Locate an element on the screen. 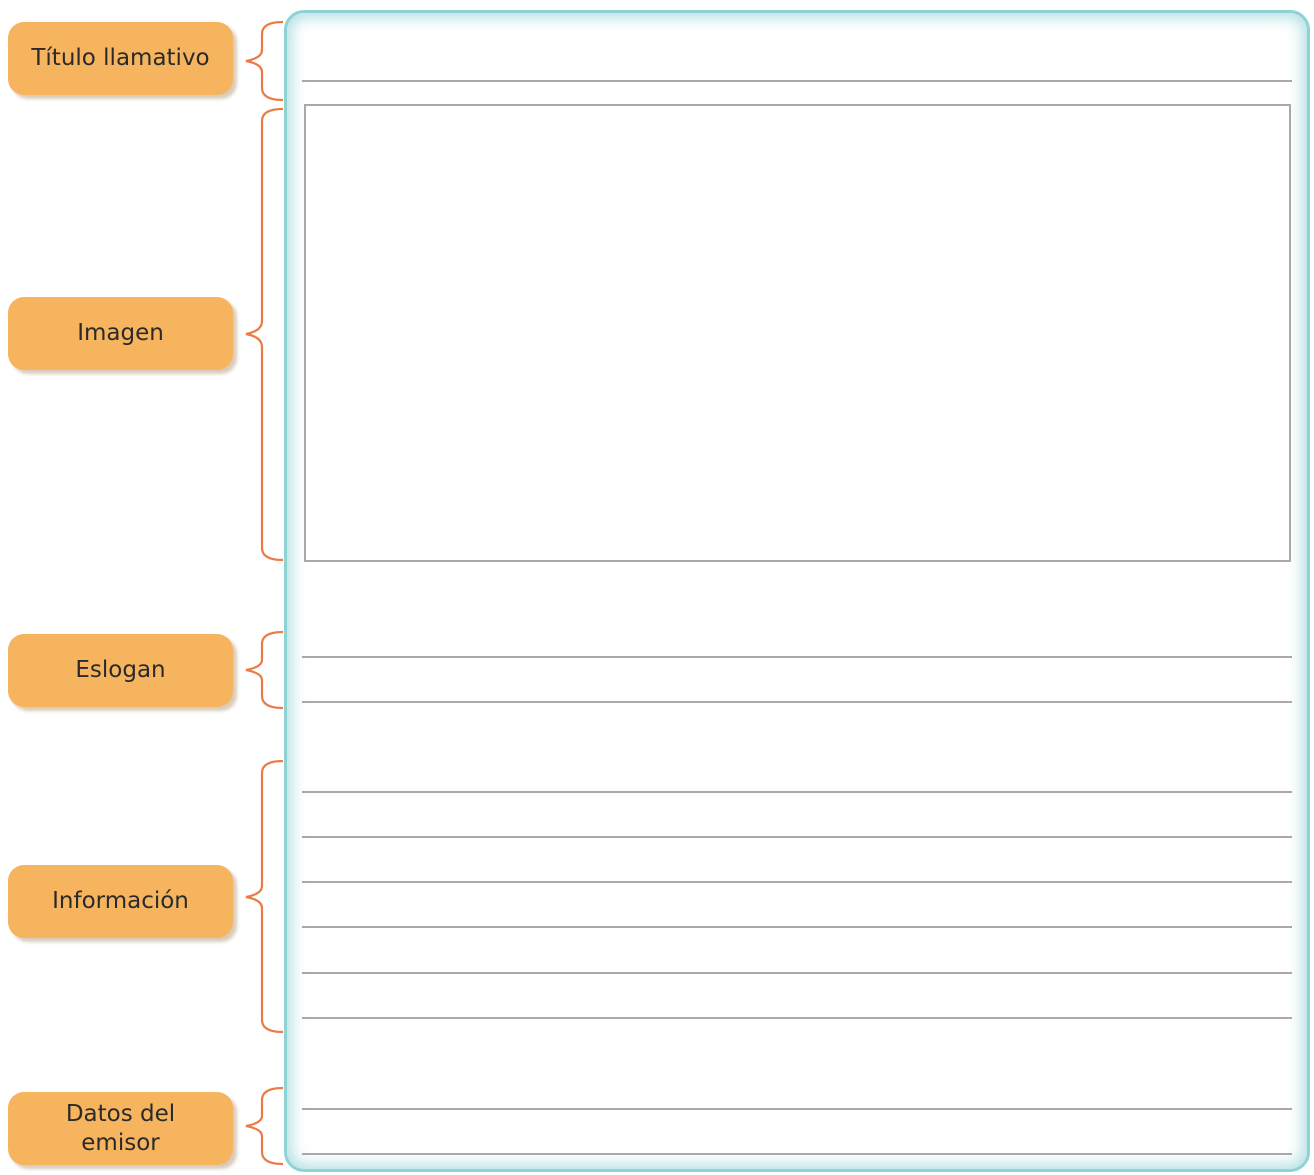 This screenshot has height=1175, width=1314. info-label: Información is located at coordinates (120, 901).